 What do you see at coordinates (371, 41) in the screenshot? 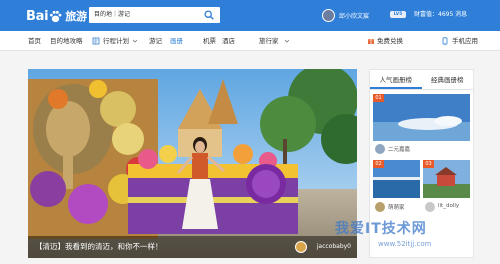
I see `gift-icon` at bounding box center [371, 41].